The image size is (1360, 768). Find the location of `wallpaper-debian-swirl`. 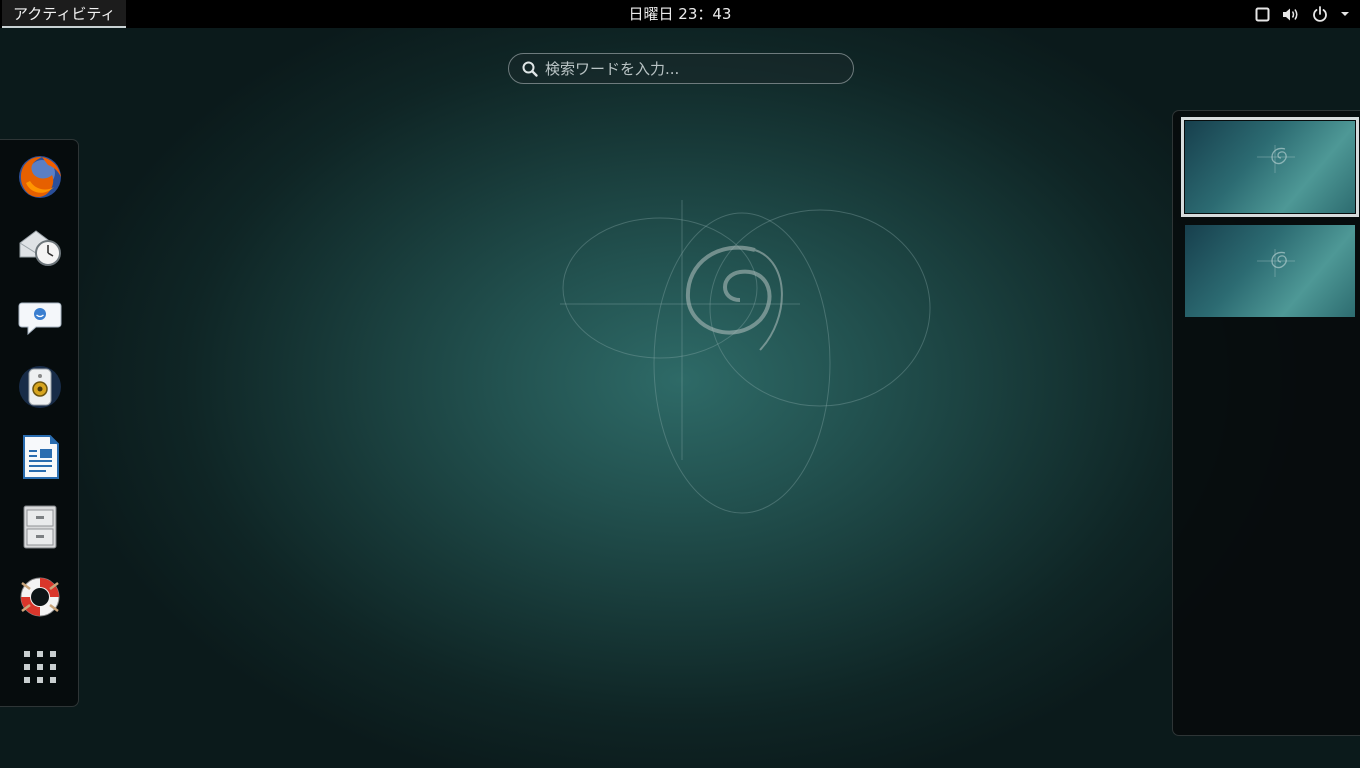

wallpaper-debian-swirl is located at coordinates (745, 357).